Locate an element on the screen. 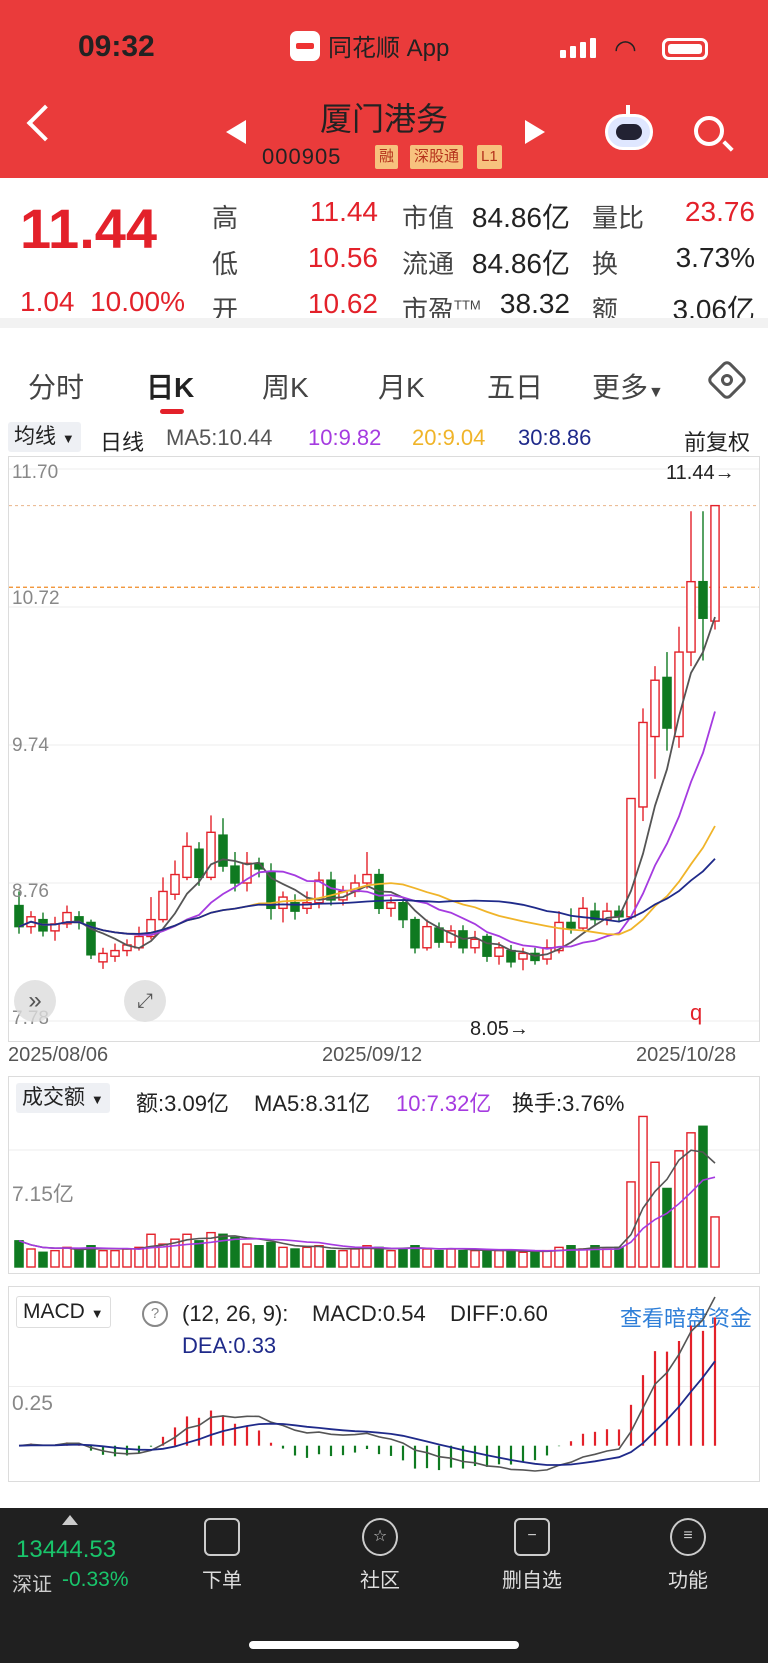 The height and width of the screenshot is (1663, 768). tab-intraday: 分时 is located at coordinates (56, 386).